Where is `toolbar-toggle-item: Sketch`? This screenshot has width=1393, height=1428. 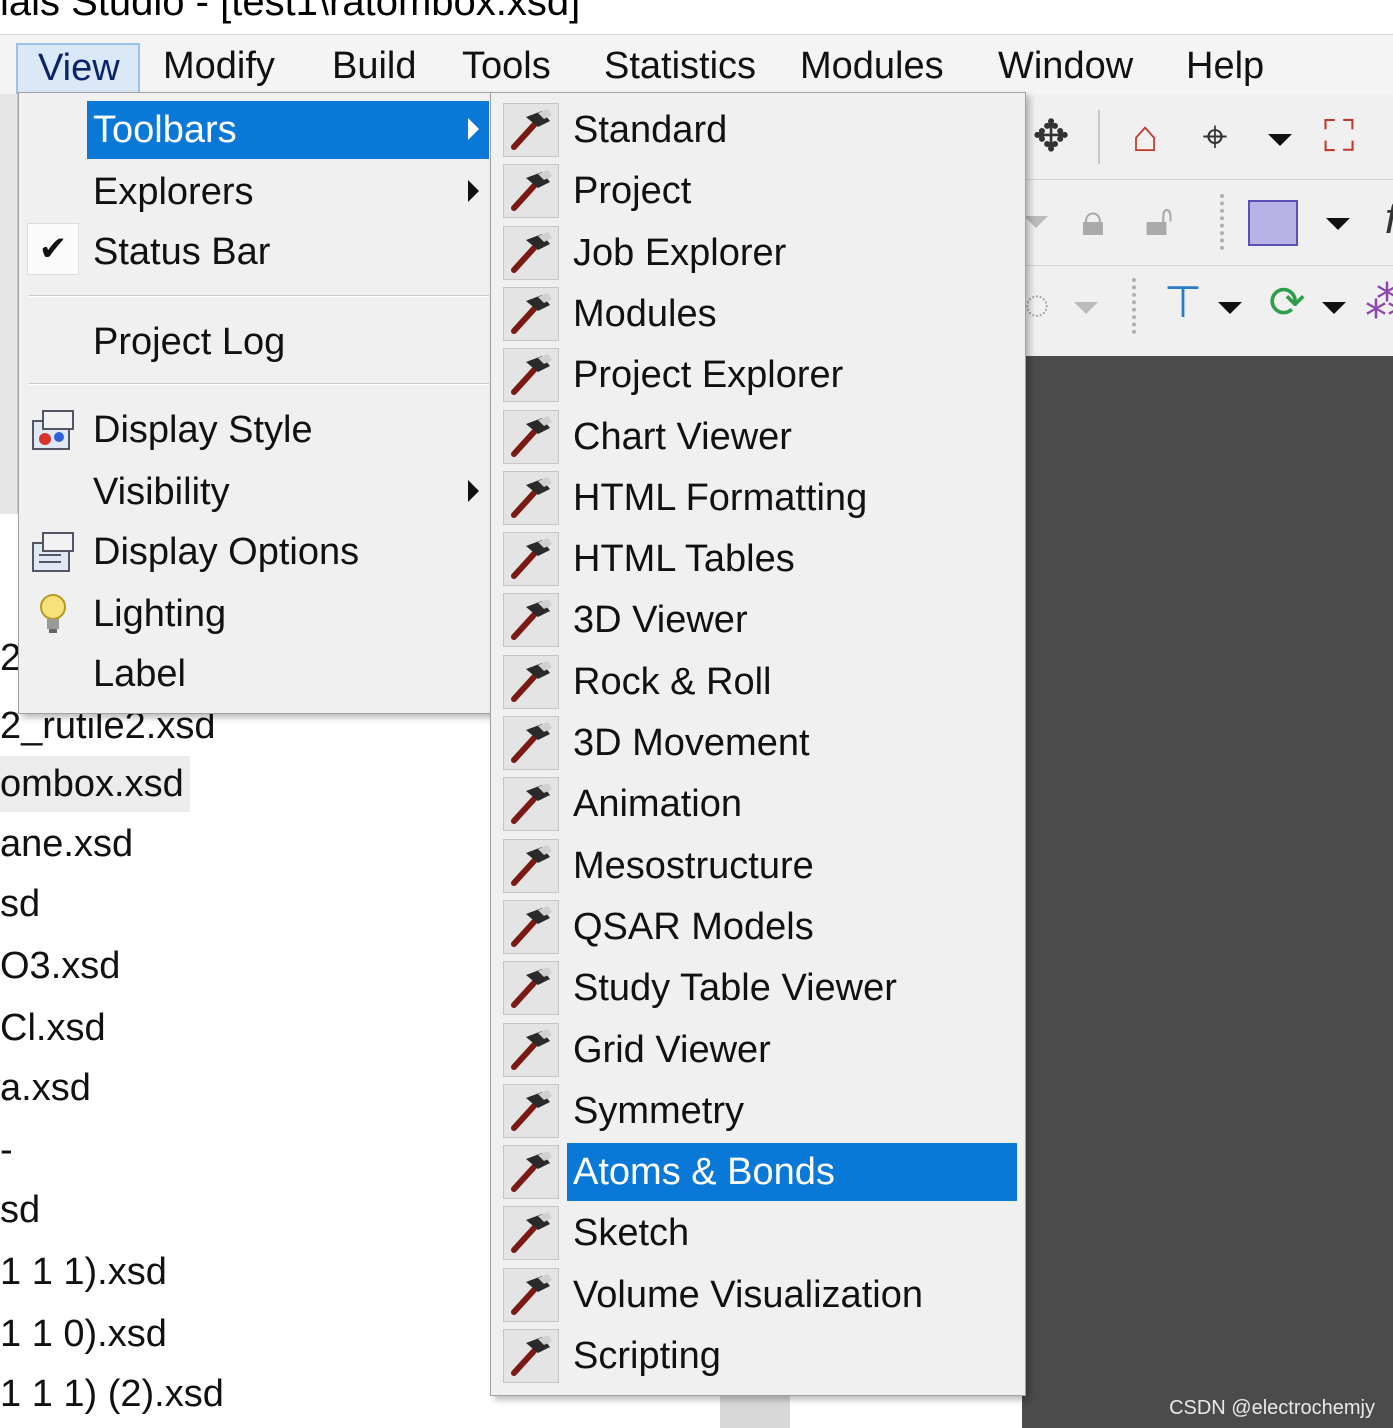
toolbar-toggle-item: Sketch is located at coordinates (757, 1233).